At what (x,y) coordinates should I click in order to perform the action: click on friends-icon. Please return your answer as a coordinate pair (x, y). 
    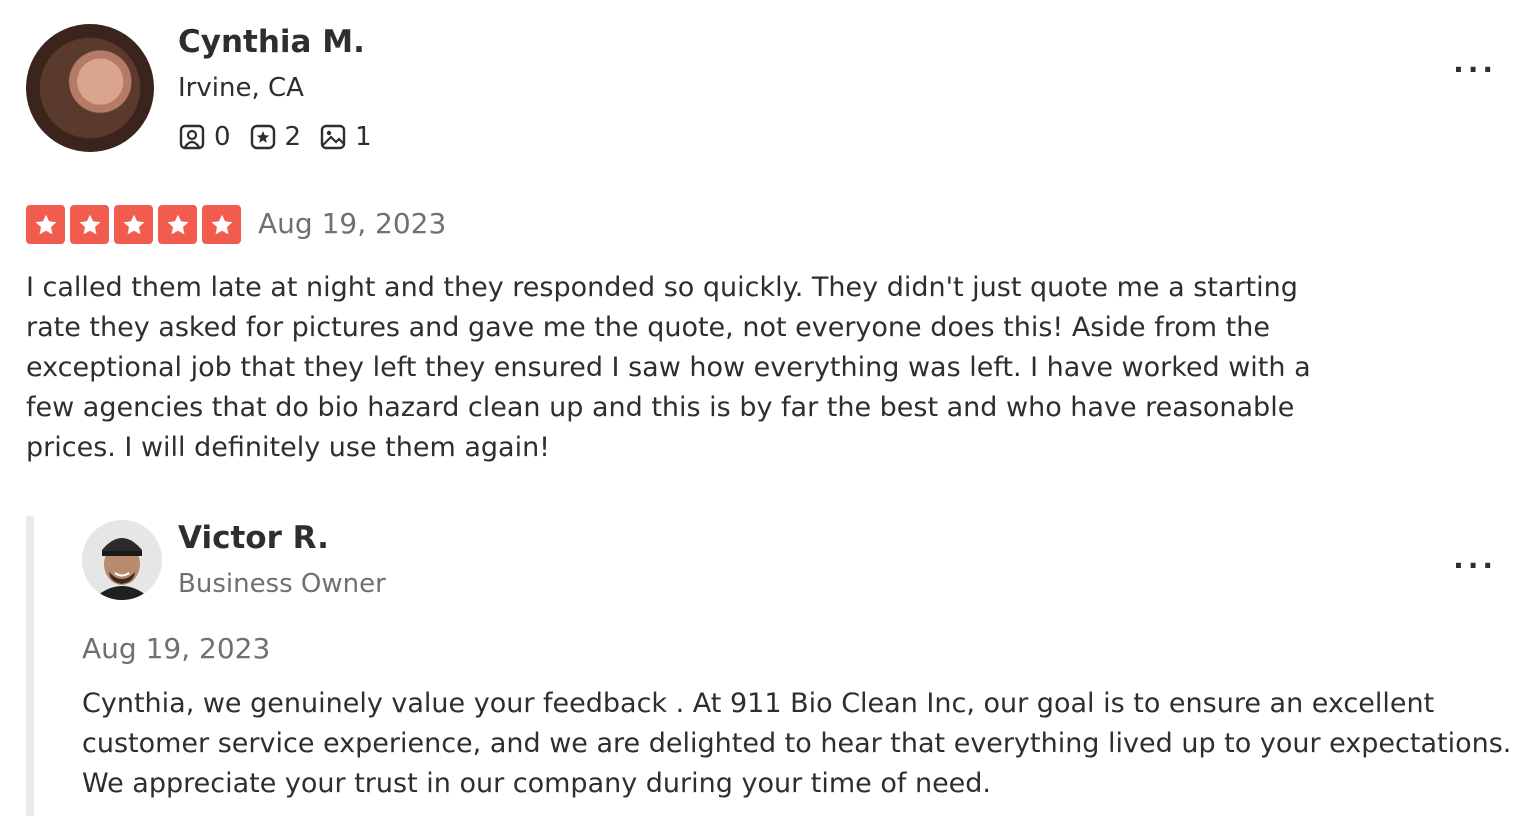
    Looking at the image, I should click on (192, 137).